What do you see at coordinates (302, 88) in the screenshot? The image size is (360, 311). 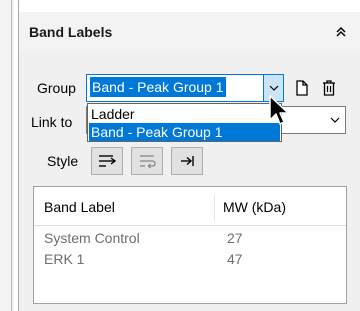 I see `new-document-icon` at bounding box center [302, 88].